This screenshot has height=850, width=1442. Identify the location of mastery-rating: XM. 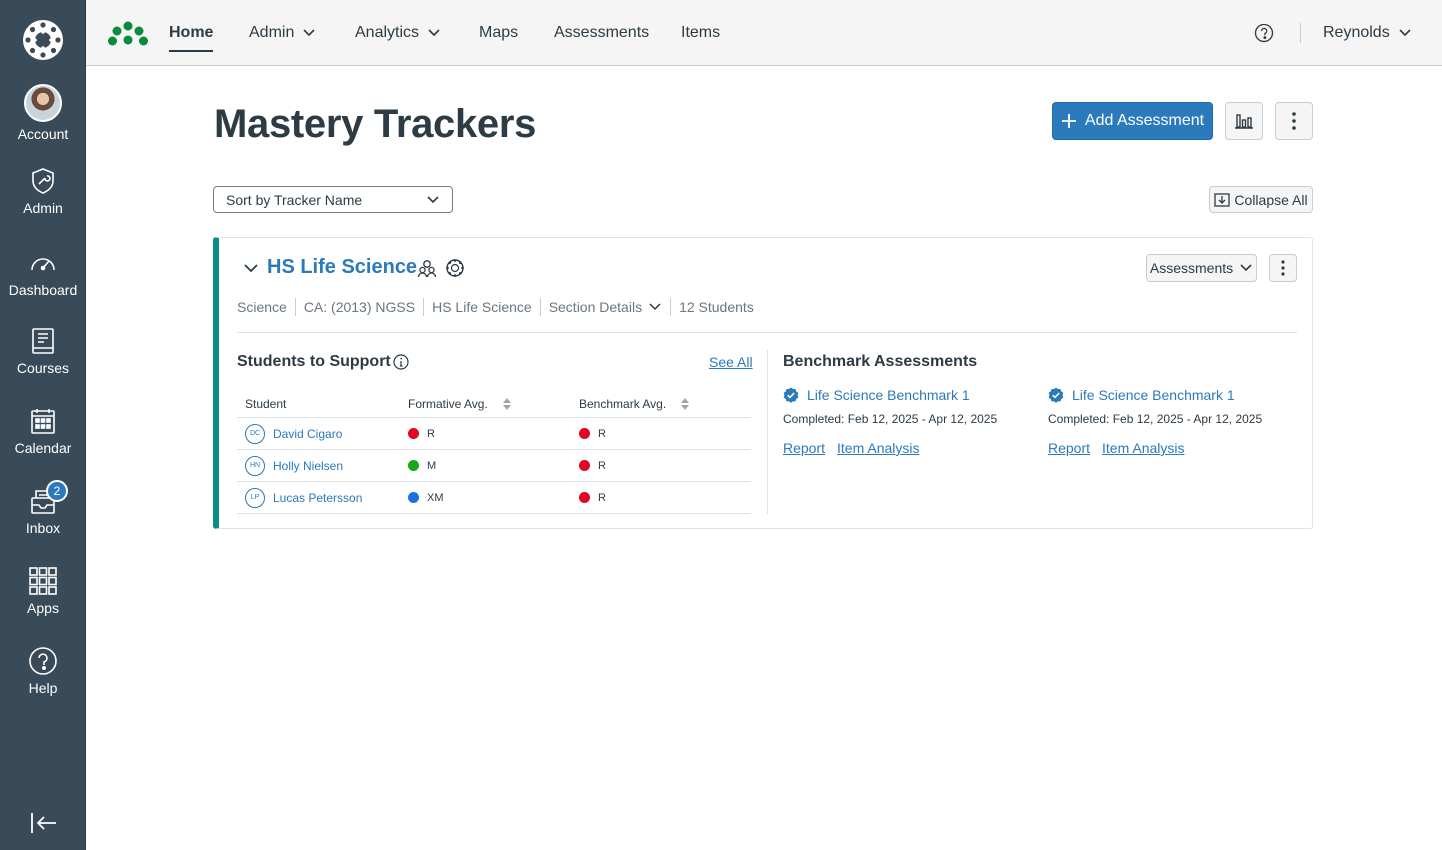
(435, 497).